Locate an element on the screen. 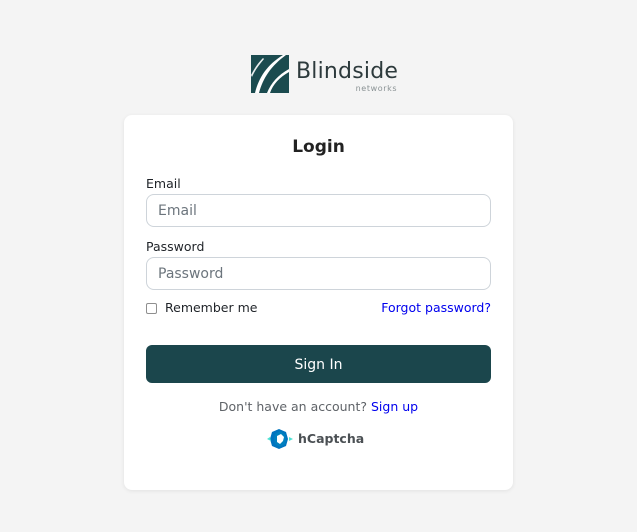 The height and width of the screenshot is (532, 637). brand-tagline: networks is located at coordinates (376, 88).